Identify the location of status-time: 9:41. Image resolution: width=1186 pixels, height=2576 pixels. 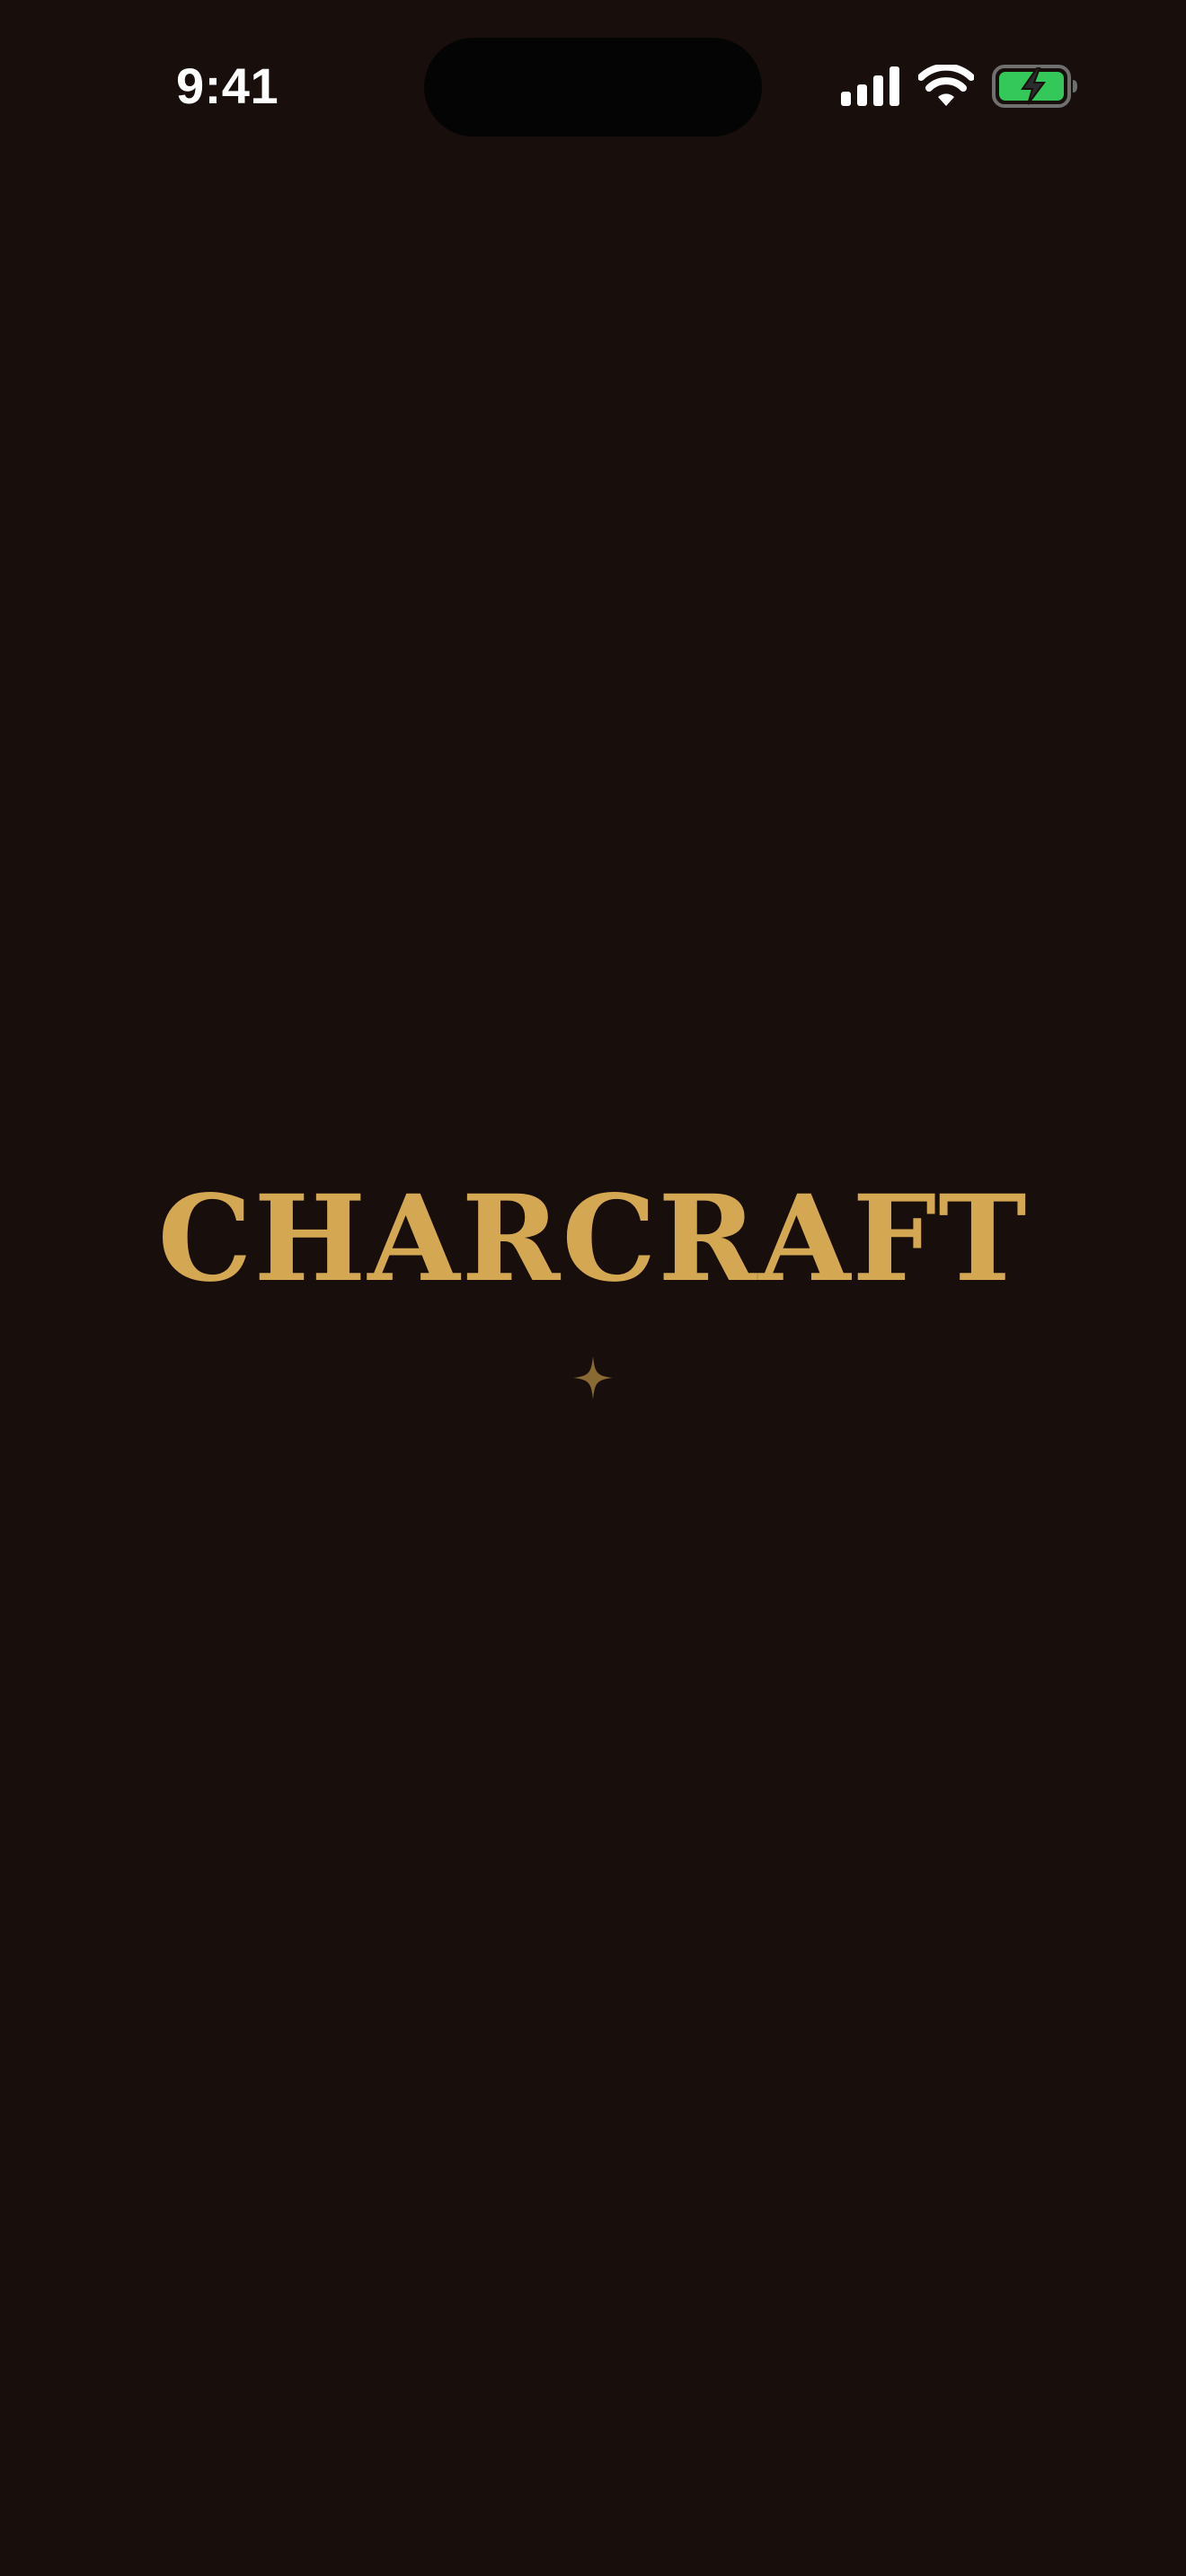
(227, 85).